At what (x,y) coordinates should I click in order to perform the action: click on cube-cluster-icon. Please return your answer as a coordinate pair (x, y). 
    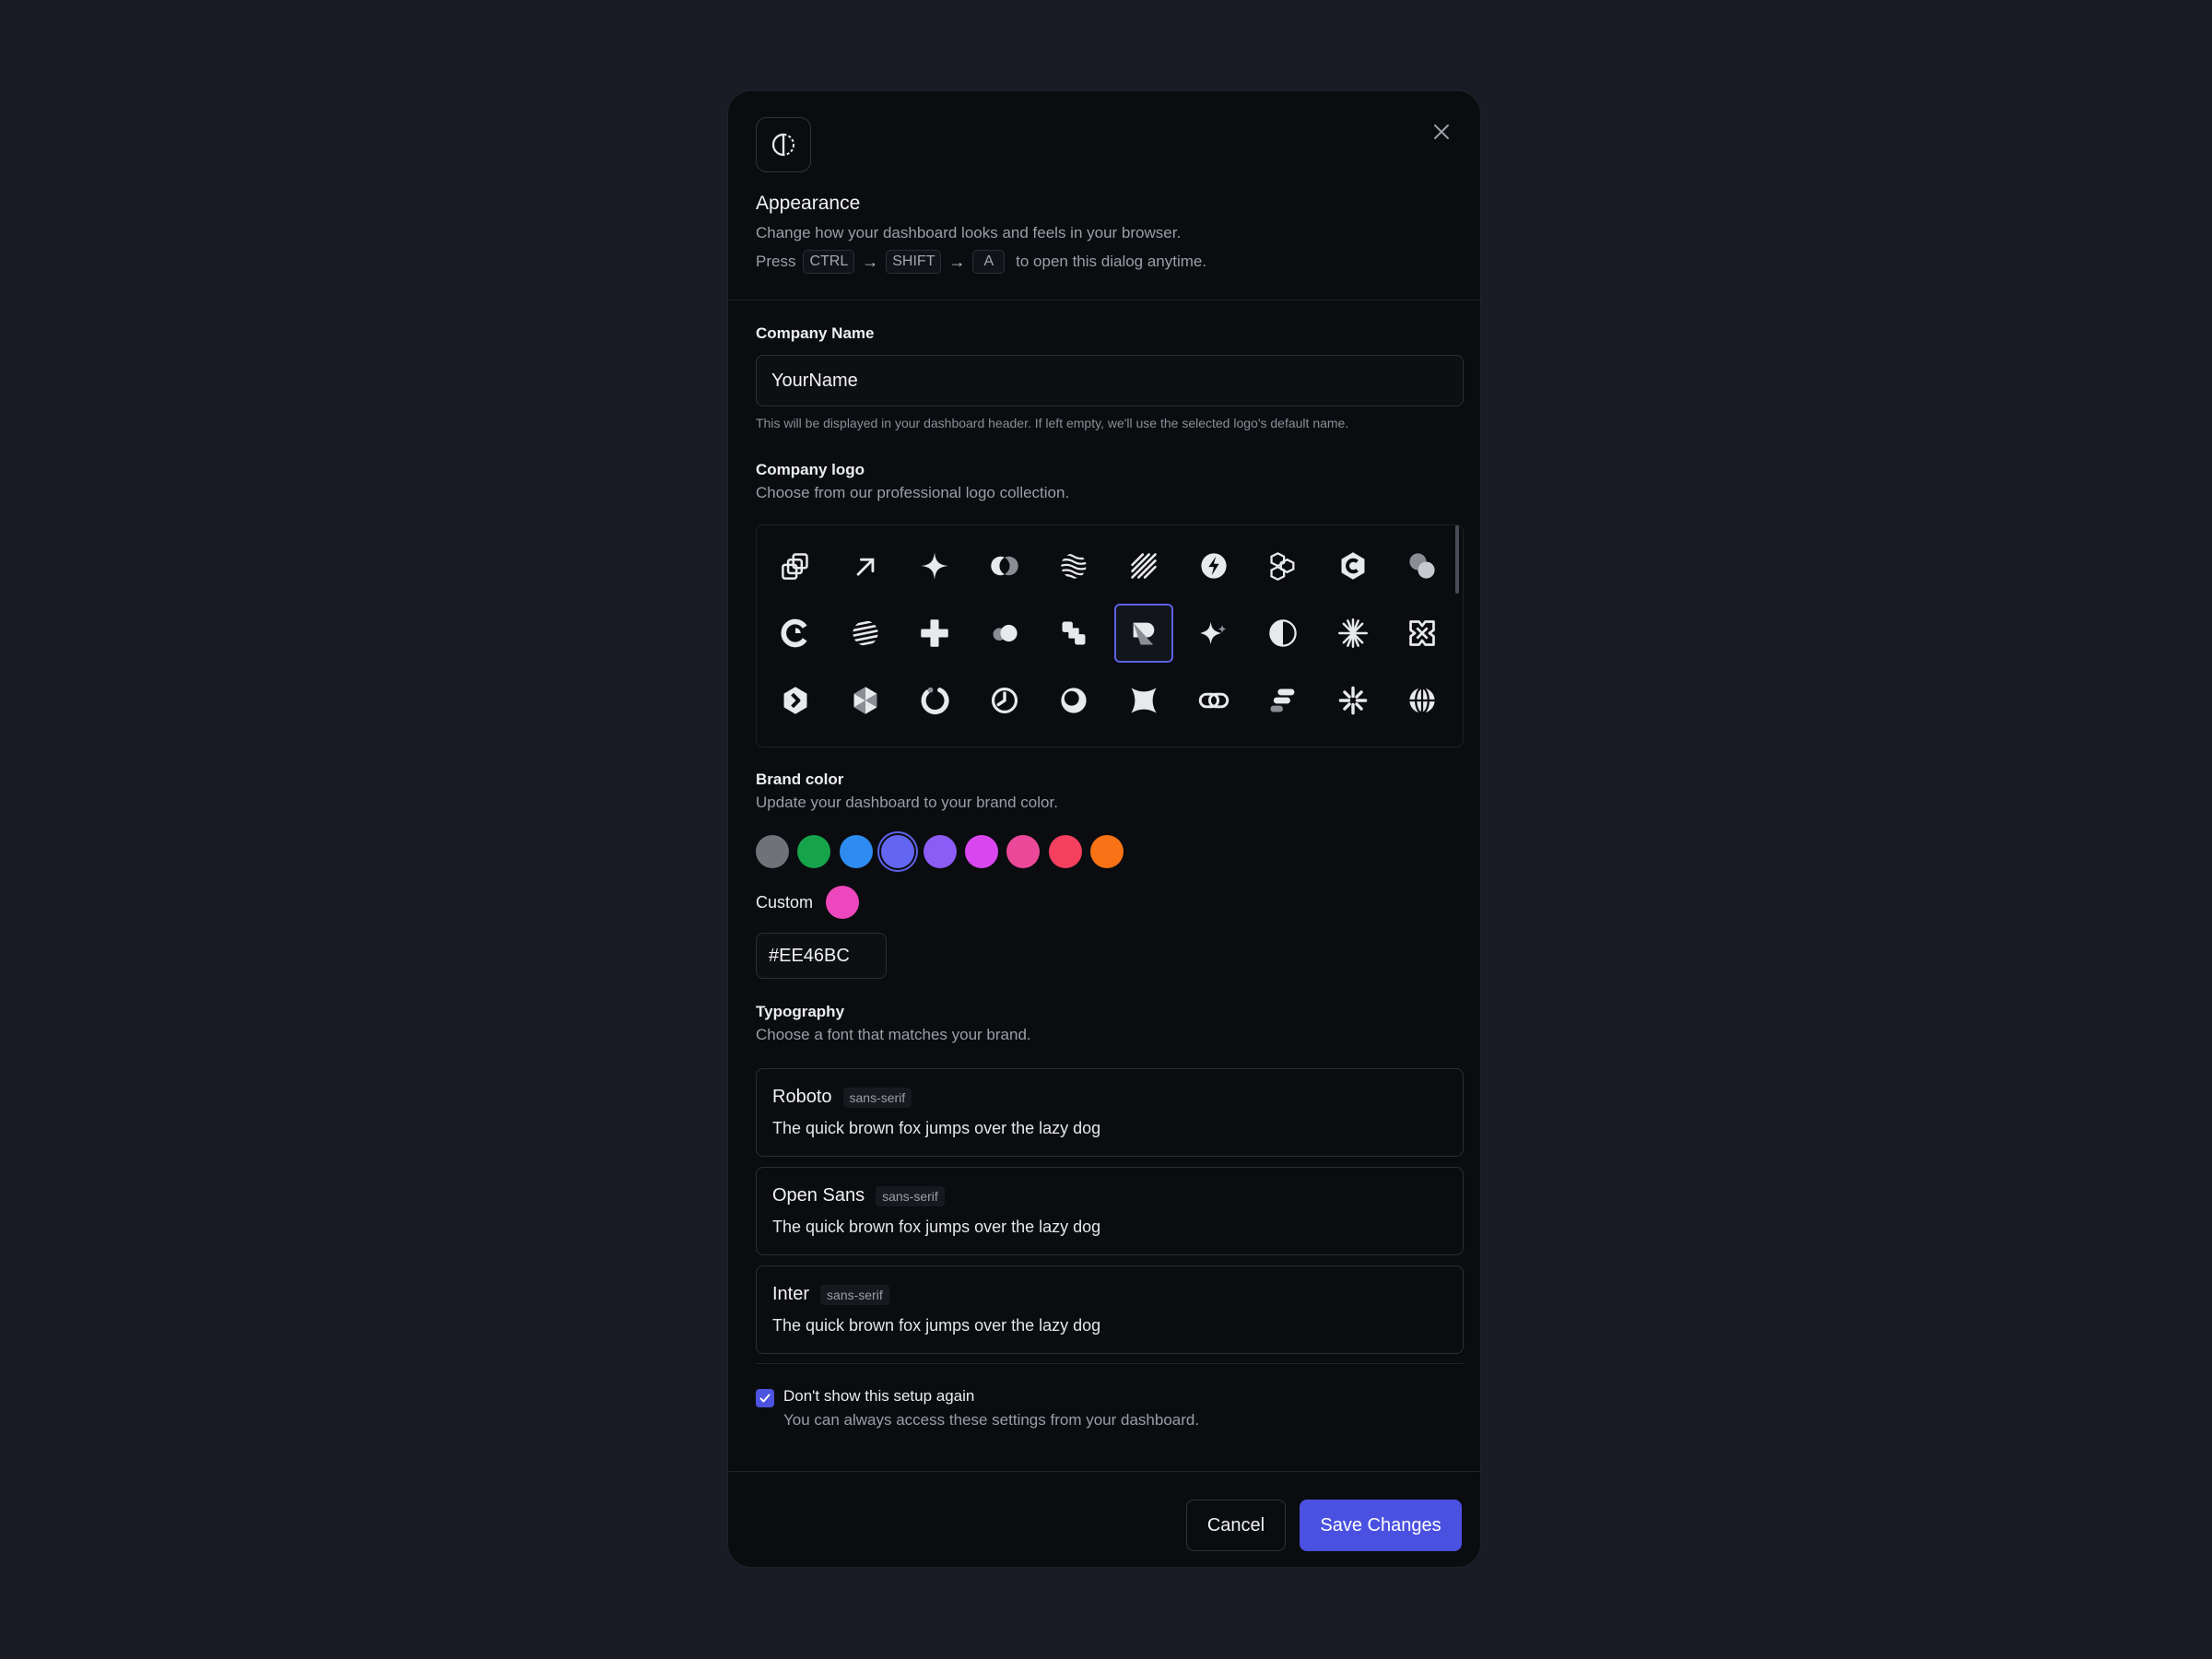
    Looking at the image, I should click on (1282, 567).